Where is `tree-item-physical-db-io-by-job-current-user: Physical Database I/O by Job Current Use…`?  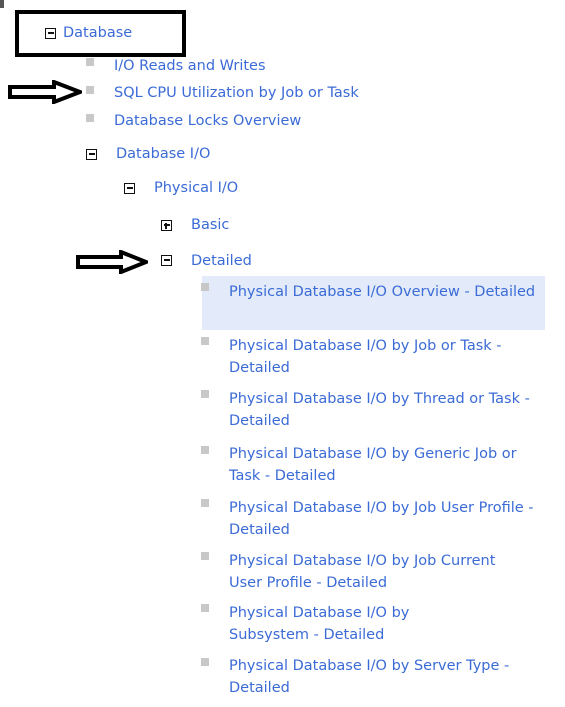
tree-item-physical-db-io-by-job-current-user: Physical Database I/O by Job Current Use… is located at coordinates (374, 572).